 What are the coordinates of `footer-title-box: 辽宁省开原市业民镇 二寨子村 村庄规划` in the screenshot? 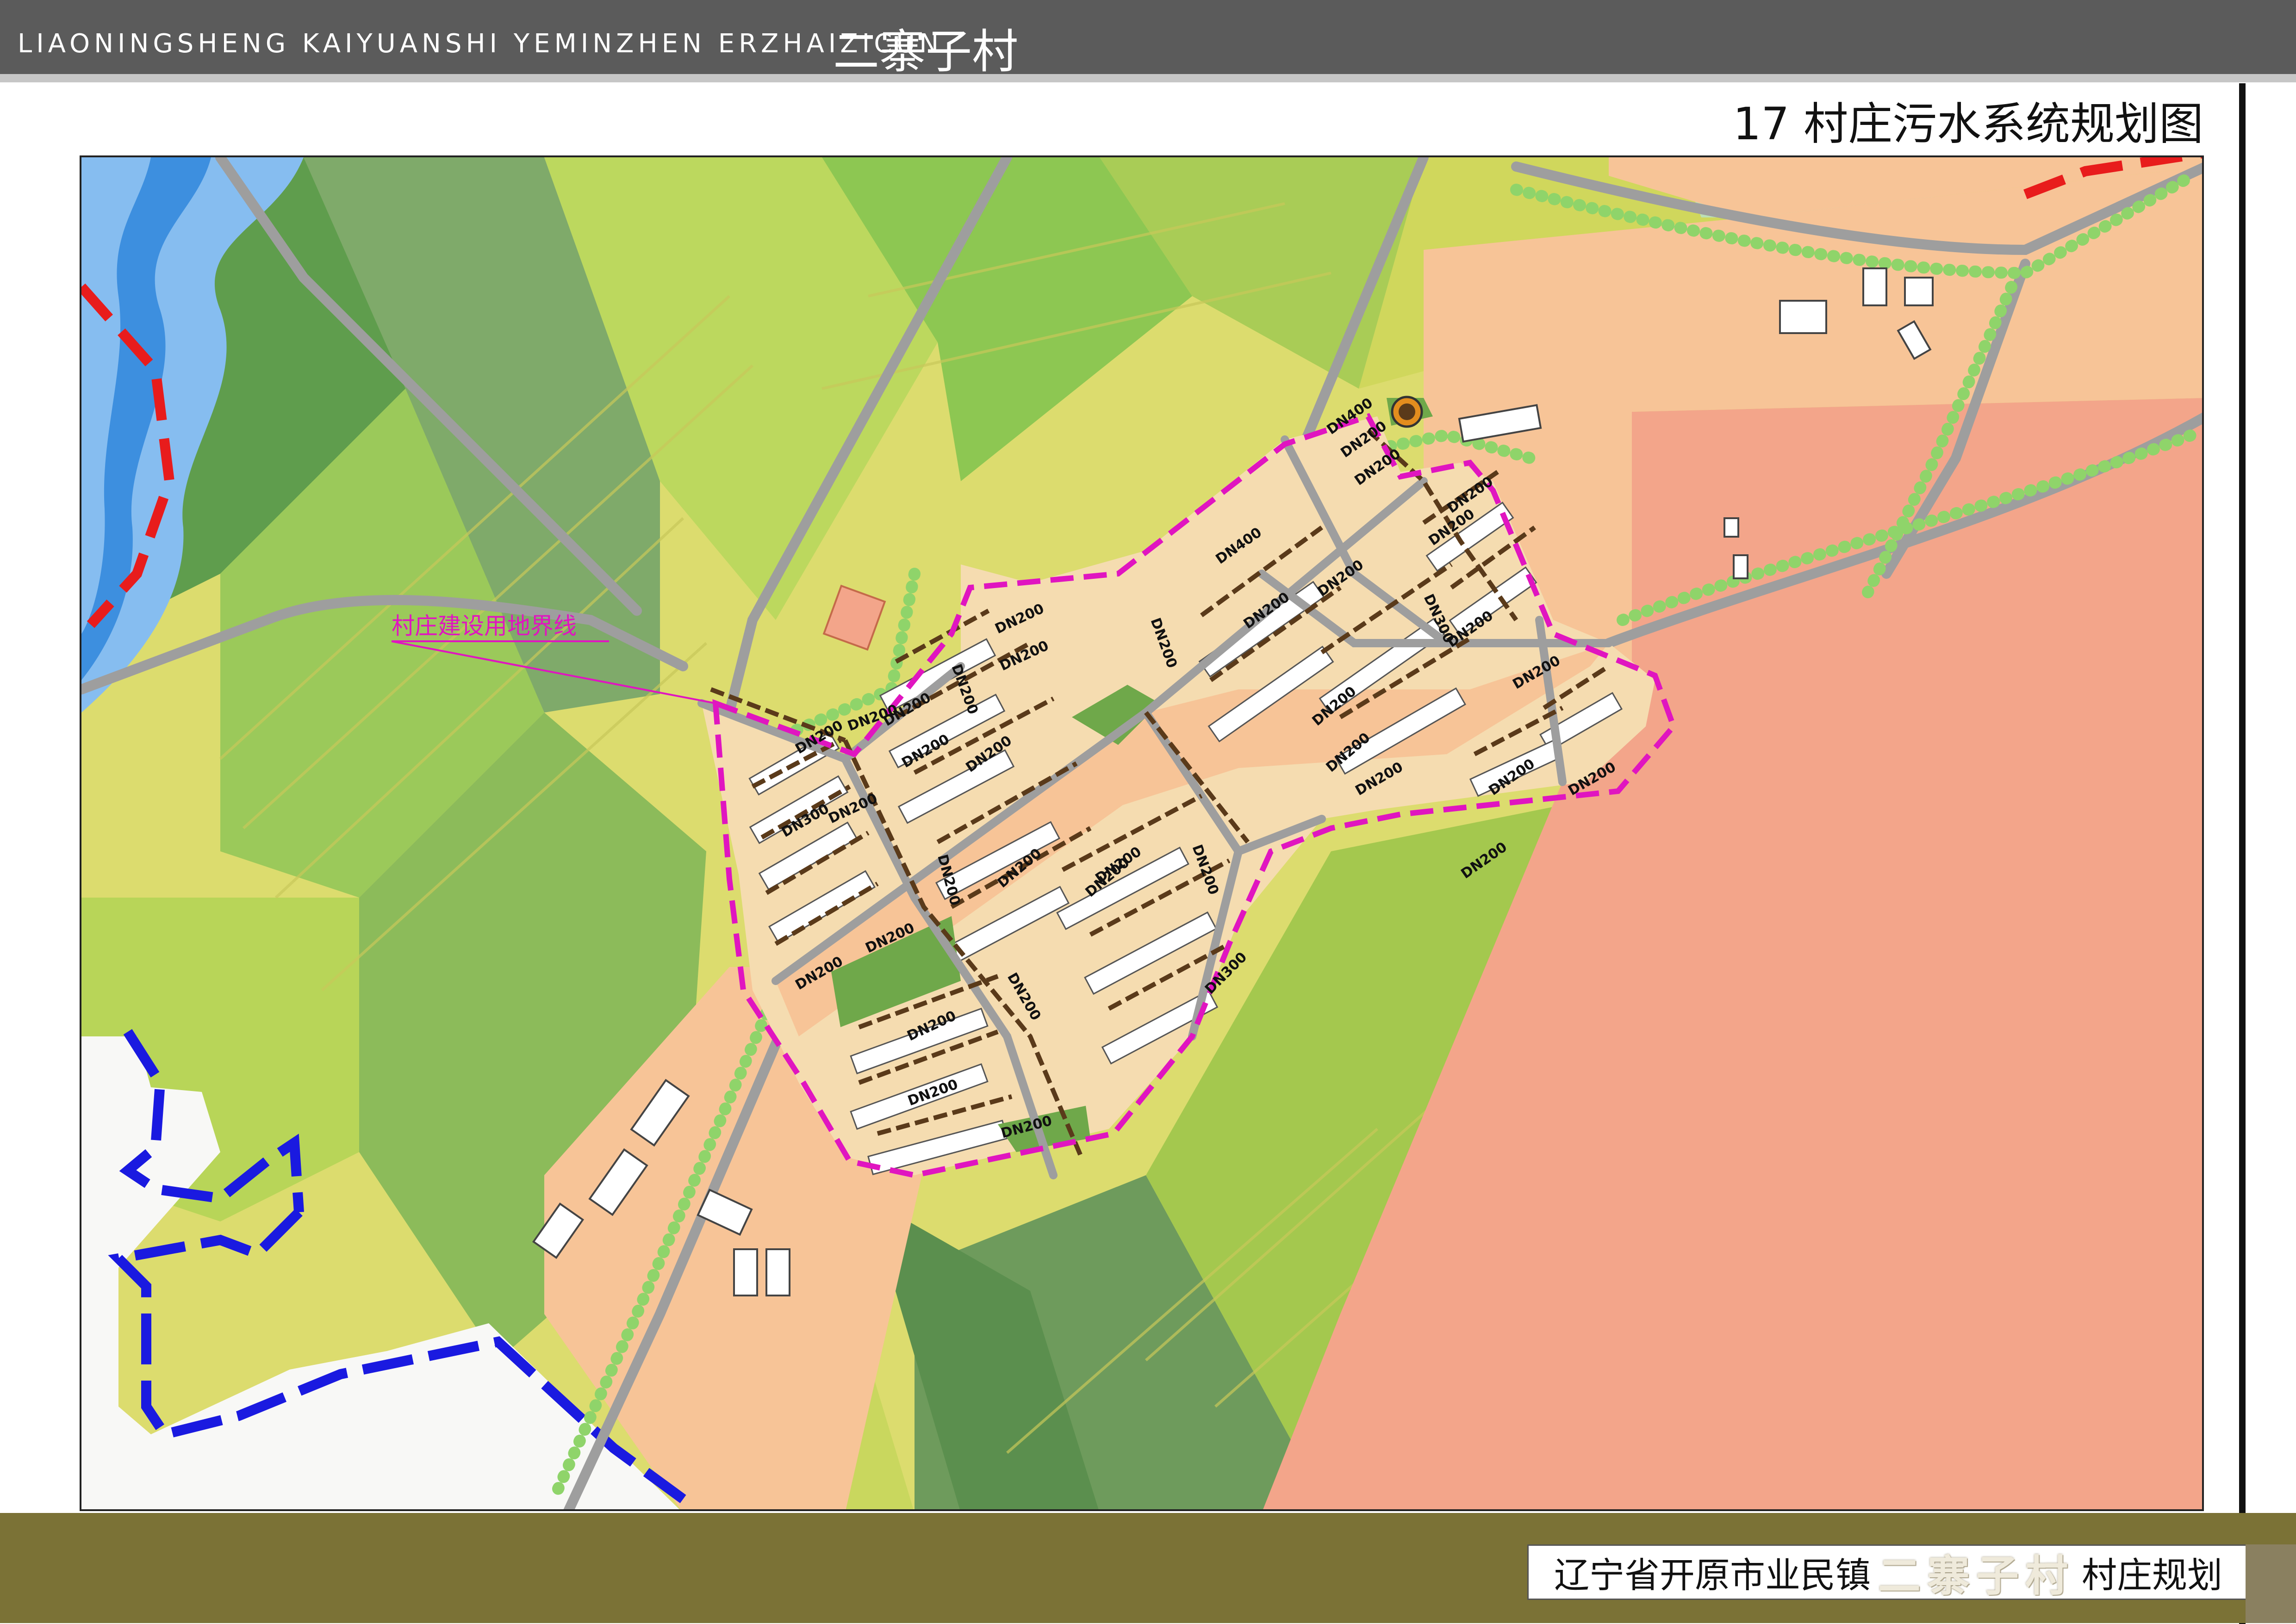 It's located at (1888, 1572).